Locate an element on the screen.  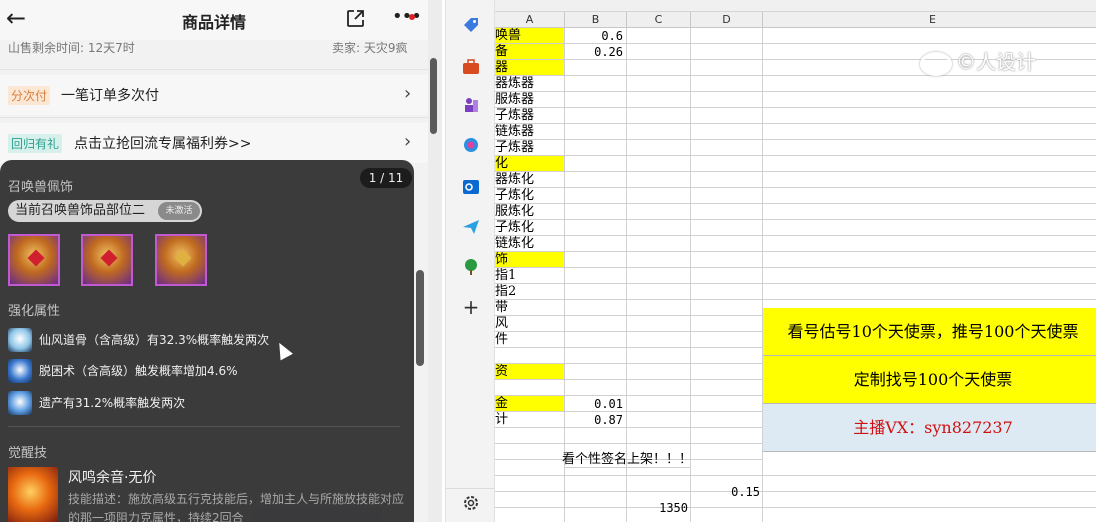
cell-b: 0.6 is located at coordinates (596, 36).